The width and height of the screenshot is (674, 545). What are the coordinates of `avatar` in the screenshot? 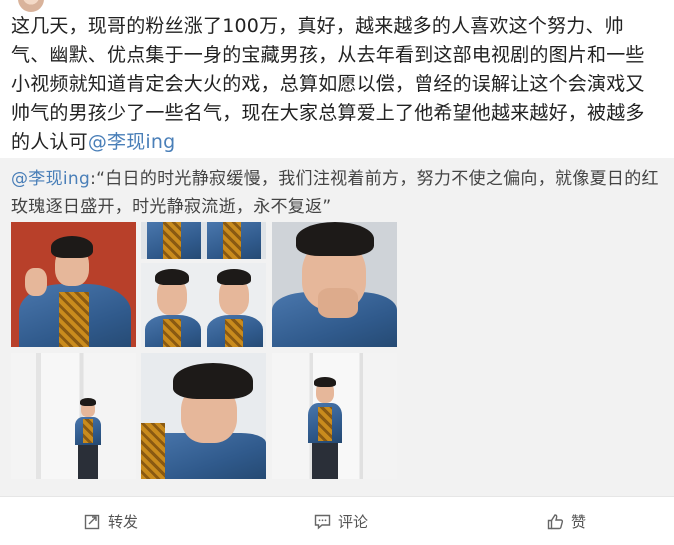 It's located at (31, 6).